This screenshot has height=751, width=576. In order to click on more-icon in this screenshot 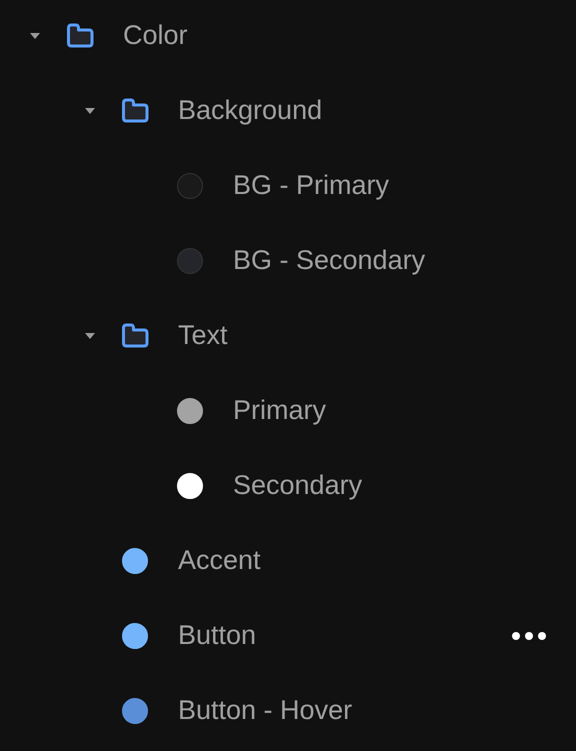, I will do `click(529, 636)`.